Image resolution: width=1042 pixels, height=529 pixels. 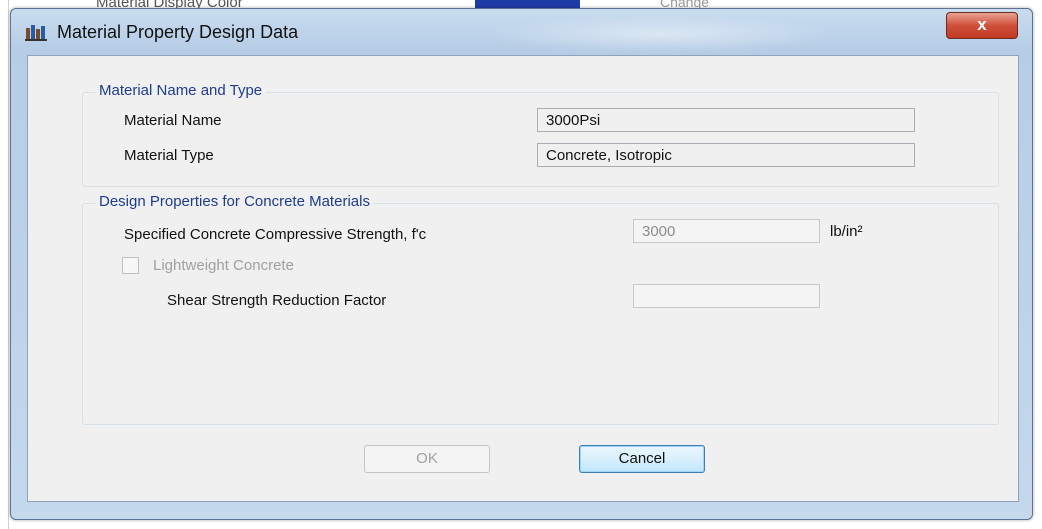 I want to click on app-icon, so click(x=36, y=32).